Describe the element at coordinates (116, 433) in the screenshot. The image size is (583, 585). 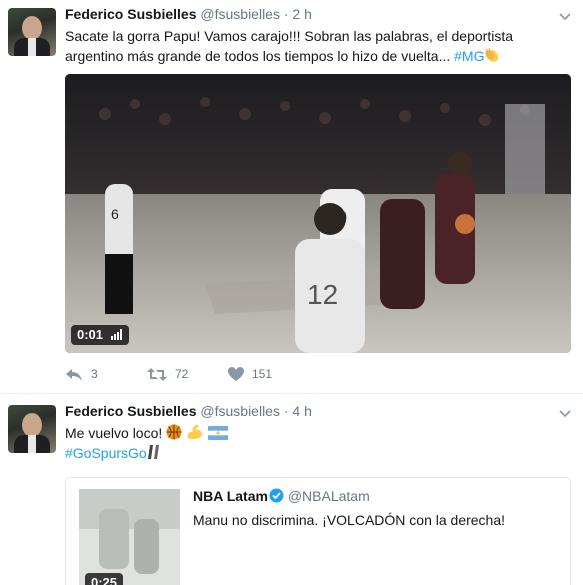
I see `tweet-text-body: Me vuelvo loco!` at that location.